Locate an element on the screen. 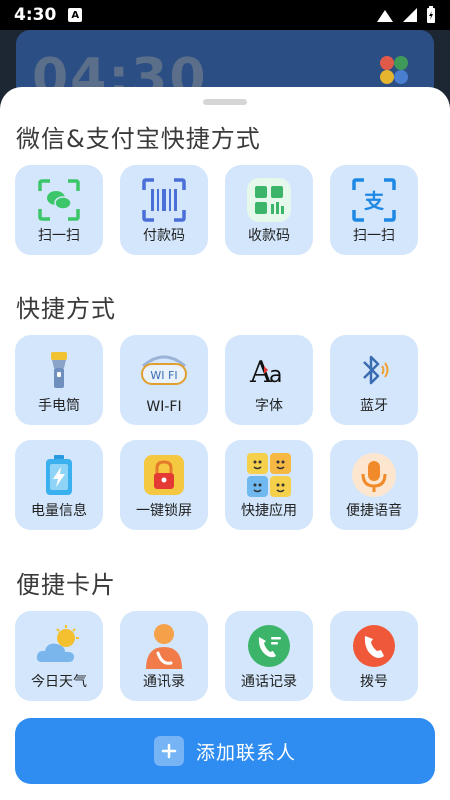  status-icons is located at coordinates (406, 15).